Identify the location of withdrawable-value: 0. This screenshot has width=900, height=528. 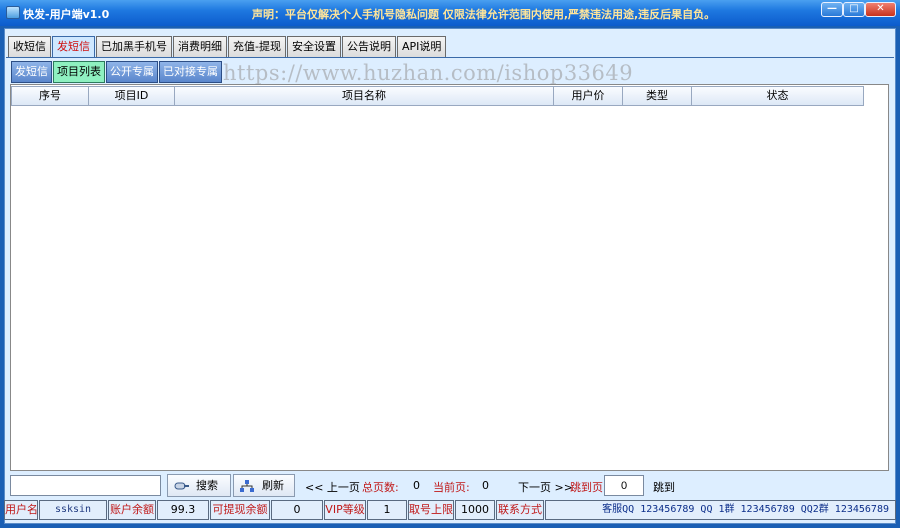
(297, 510).